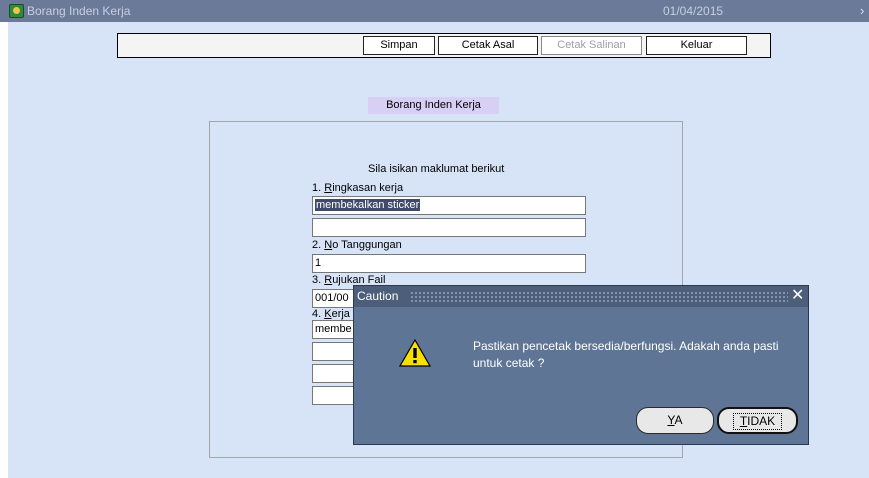  What do you see at coordinates (449, 263) in the screenshot?
I see `no-tanggungan-input: 1` at bounding box center [449, 263].